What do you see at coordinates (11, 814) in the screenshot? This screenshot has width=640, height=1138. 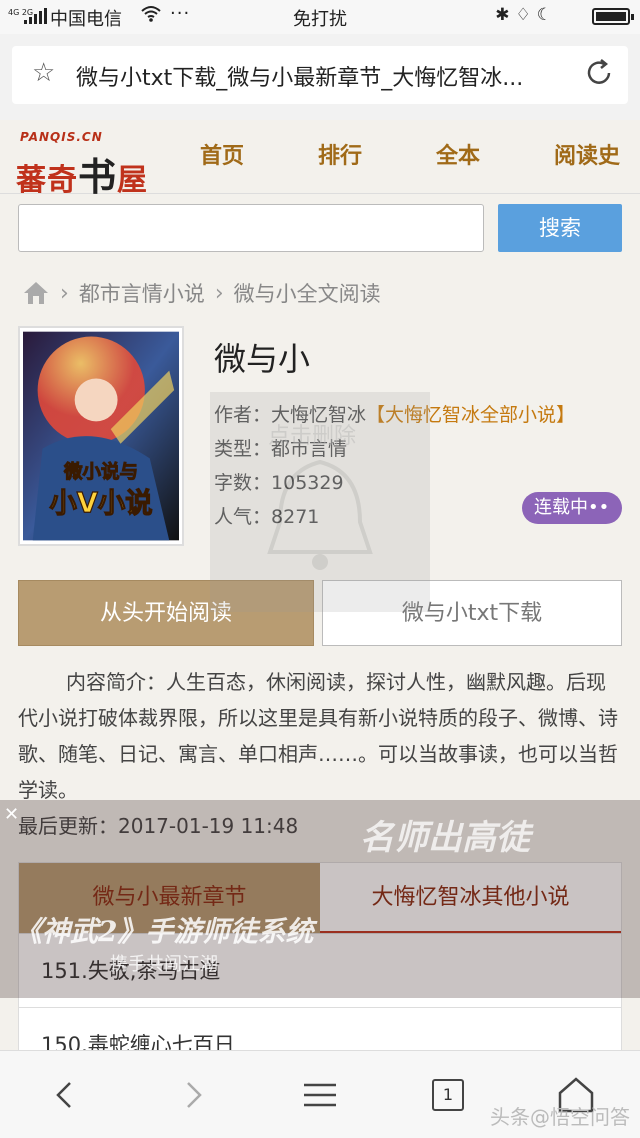 I see `close-icon: ✕` at bounding box center [11, 814].